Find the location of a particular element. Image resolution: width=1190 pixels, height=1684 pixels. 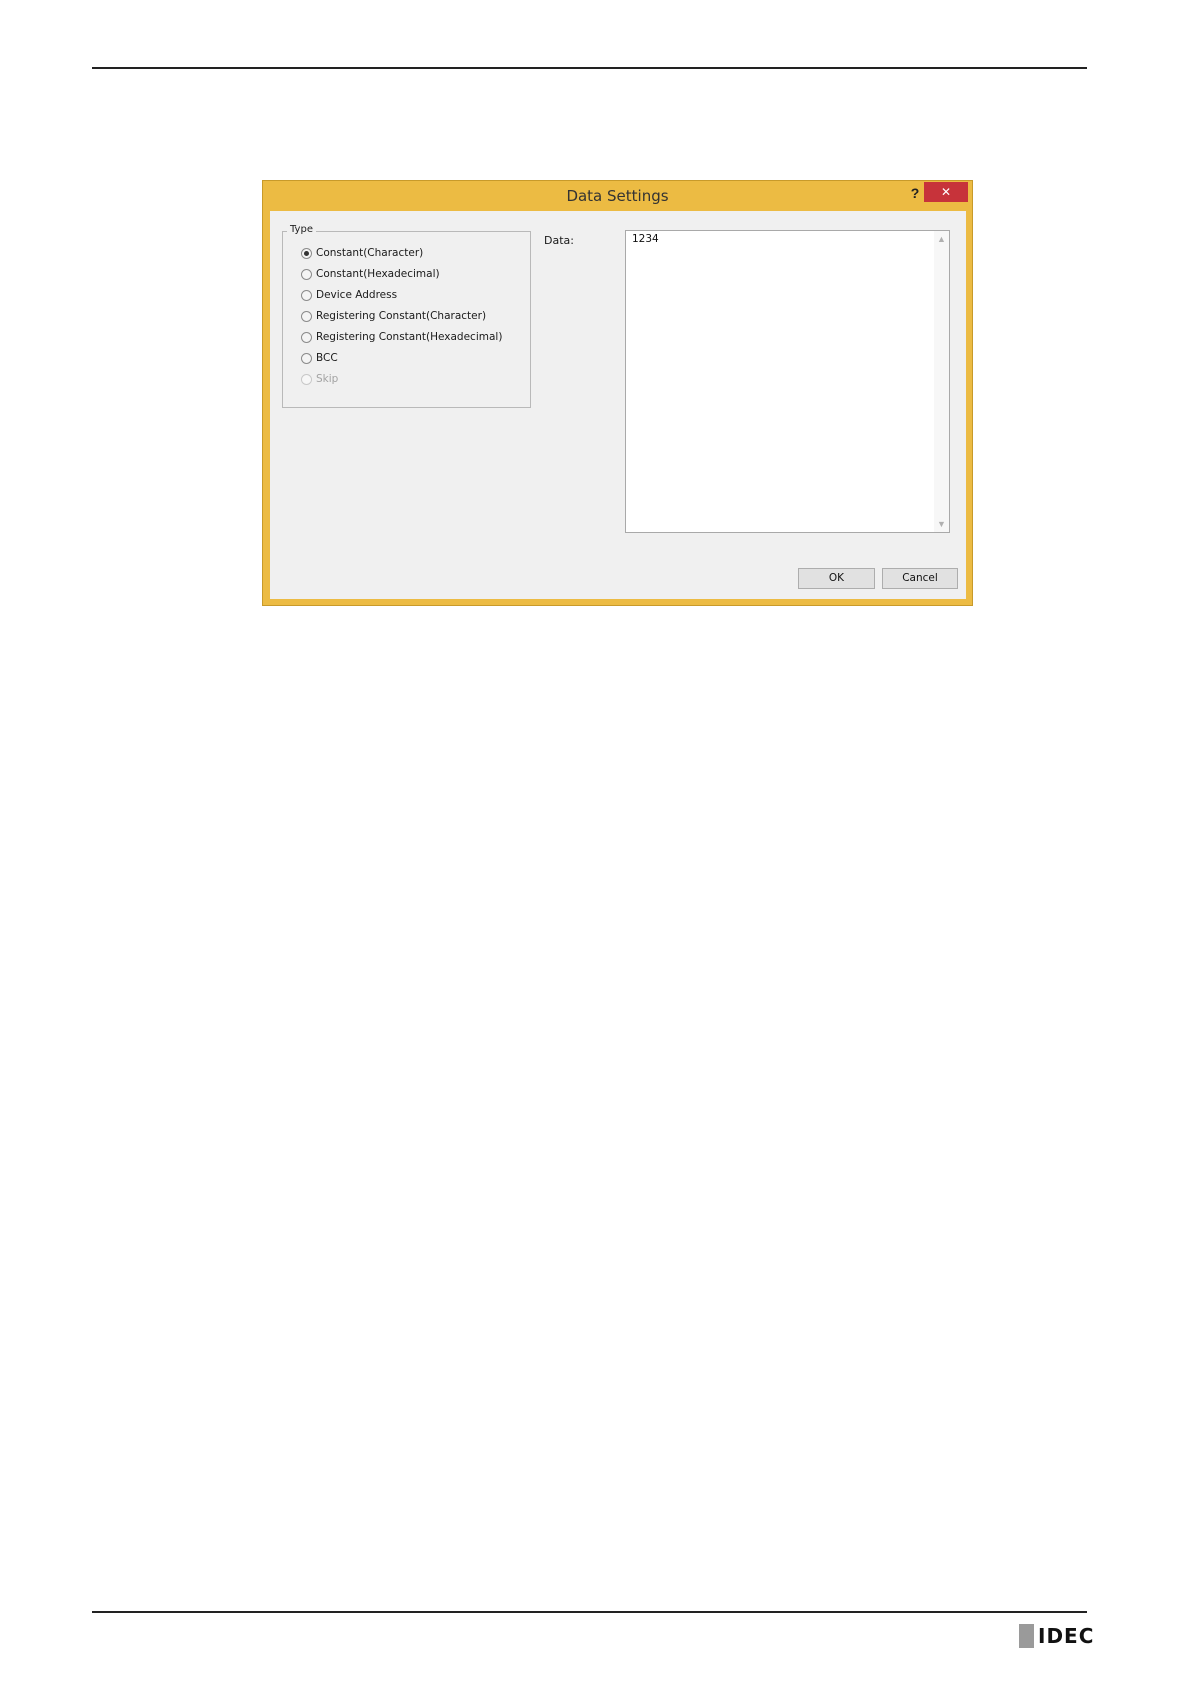

radio-button-checked is located at coordinates (306, 253).